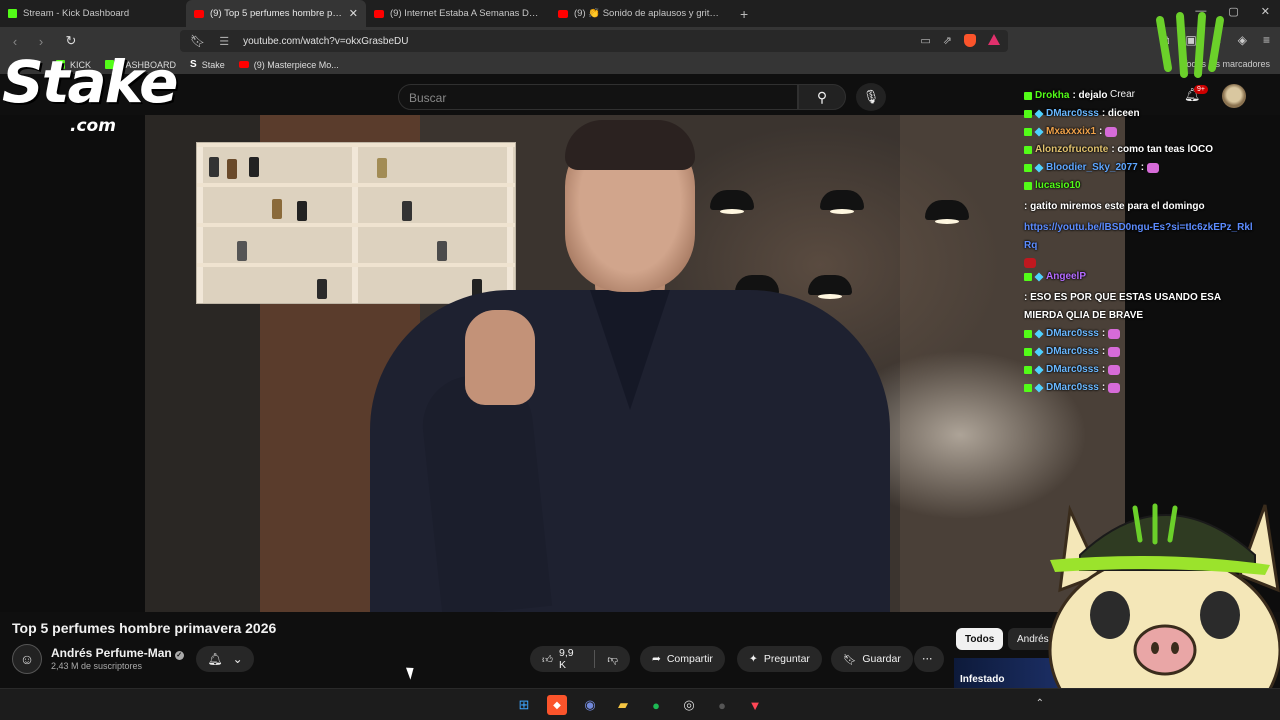 The width and height of the screenshot is (1280, 720). What do you see at coordinates (71, 41) in the screenshot?
I see `reload-icon: ↻` at bounding box center [71, 41].